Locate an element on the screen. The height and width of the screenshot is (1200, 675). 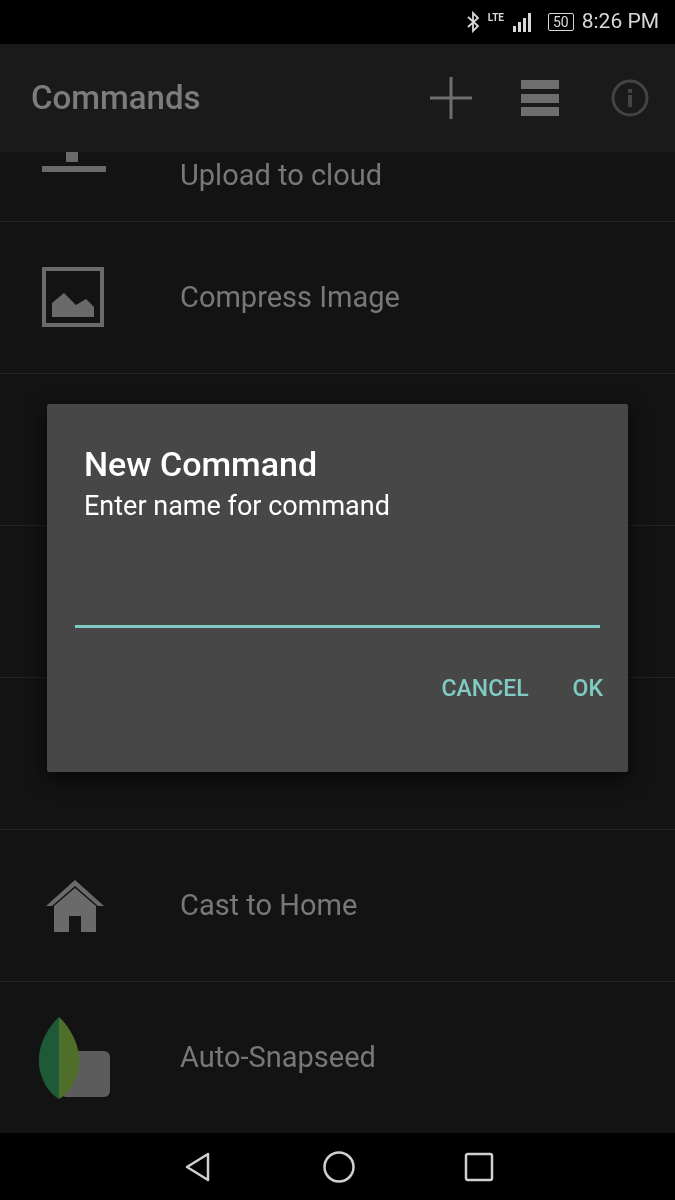
home-nav-icon is located at coordinates (338, 1166).